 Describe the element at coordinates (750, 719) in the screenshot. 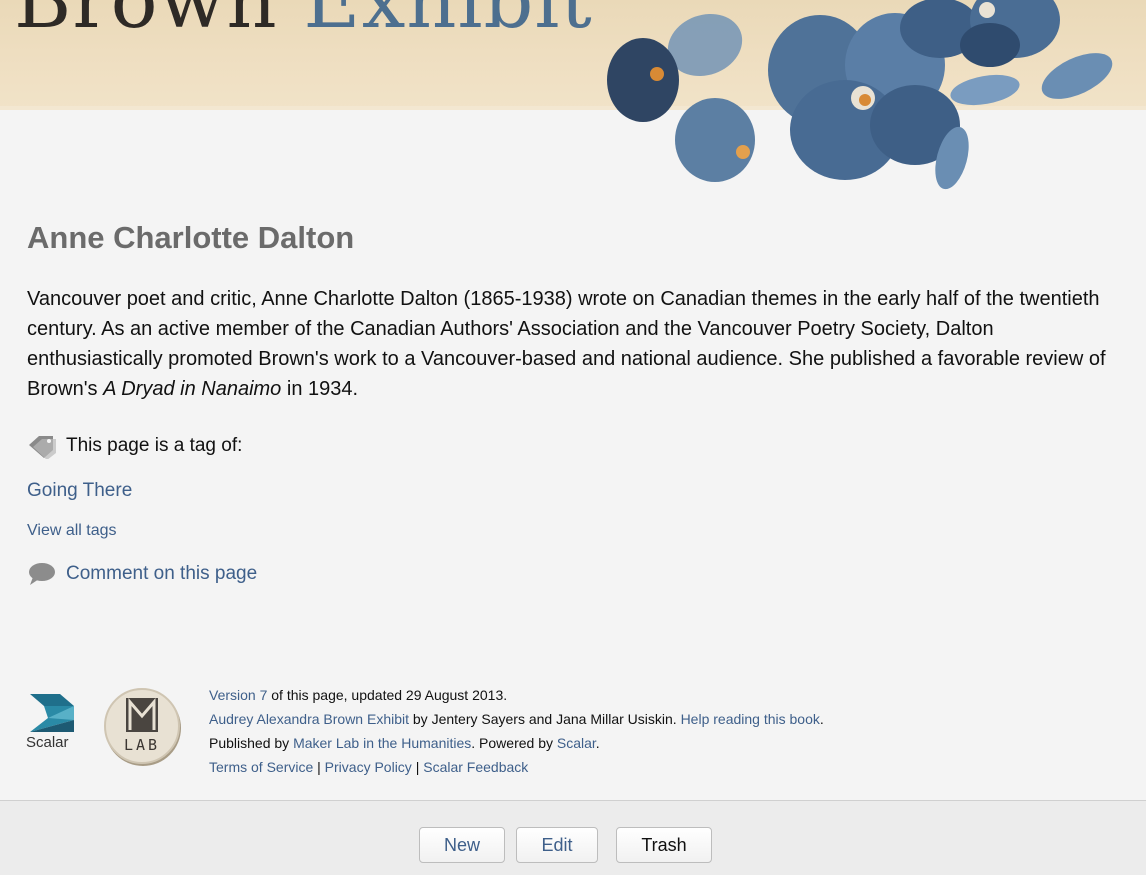

I see `help-reading-link: Help reading this book` at that location.